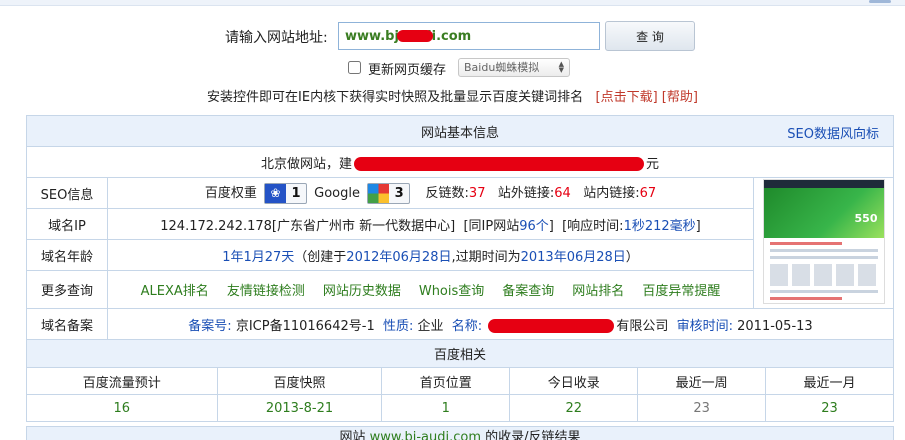  I want to click on icp-label: 域名备案, so click(67, 324).